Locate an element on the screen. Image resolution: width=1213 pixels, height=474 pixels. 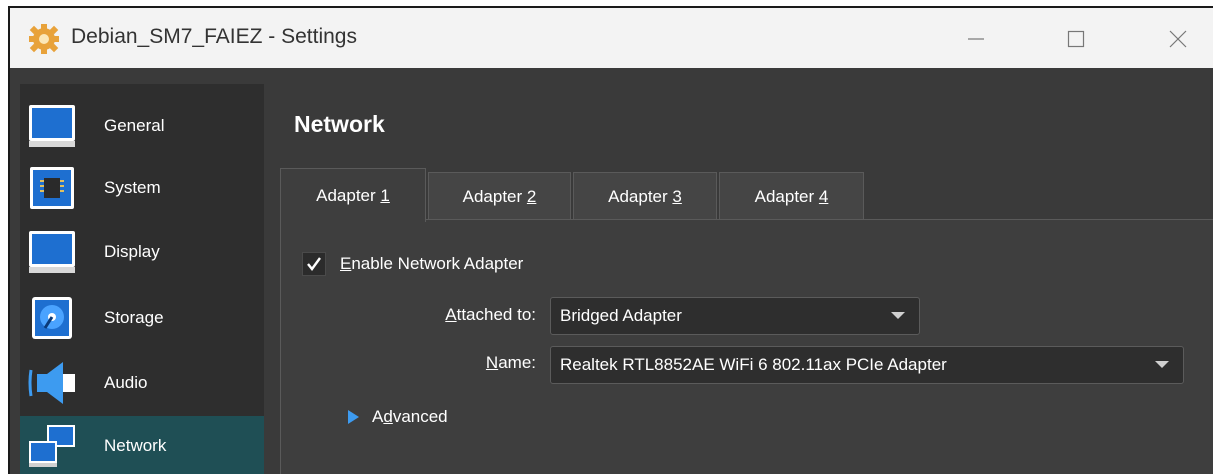
name-label: Name: is located at coordinates (474, 363).